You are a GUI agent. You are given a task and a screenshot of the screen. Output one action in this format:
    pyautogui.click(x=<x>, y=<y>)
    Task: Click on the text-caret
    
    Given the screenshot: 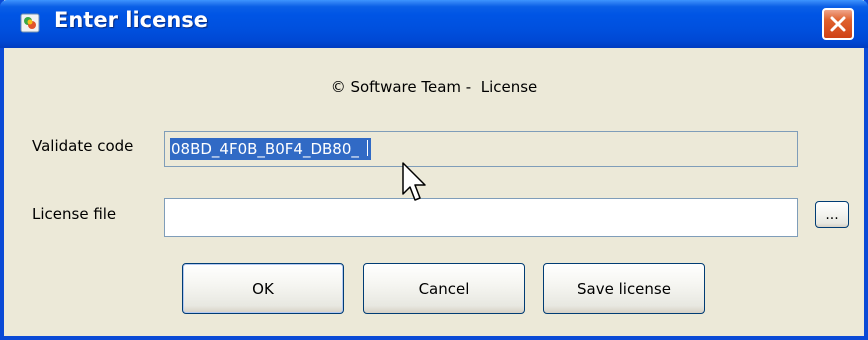 What is the action you would take?
    pyautogui.click(x=367, y=148)
    